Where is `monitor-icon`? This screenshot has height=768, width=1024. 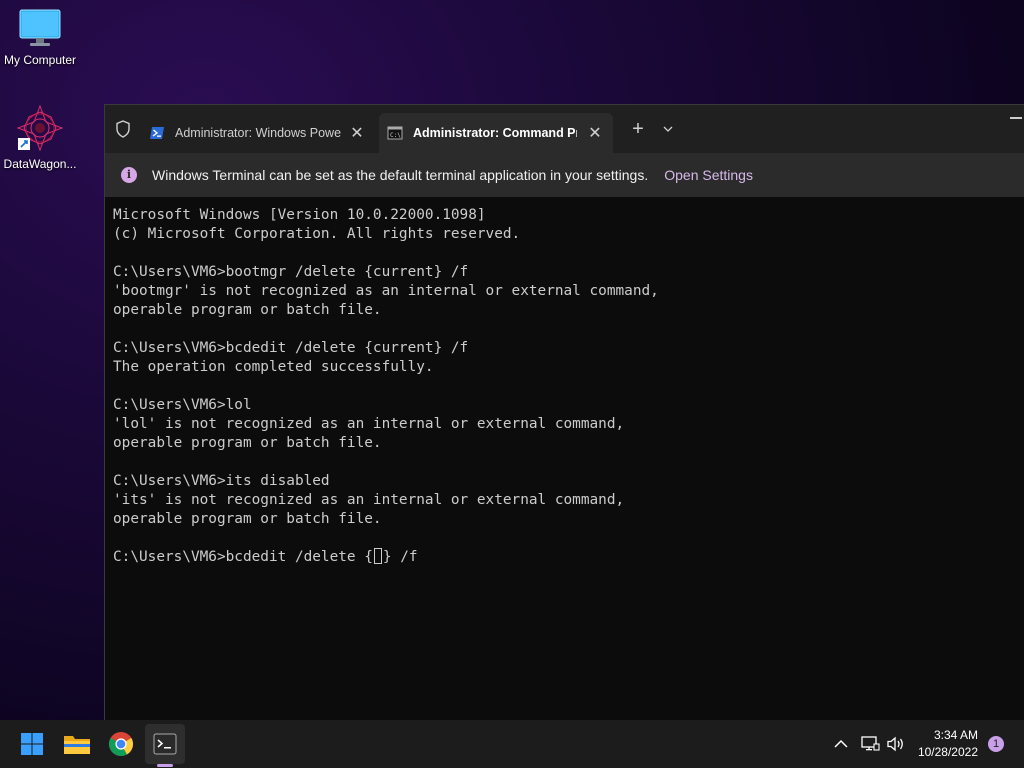 monitor-icon is located at coordinates (40, 27).